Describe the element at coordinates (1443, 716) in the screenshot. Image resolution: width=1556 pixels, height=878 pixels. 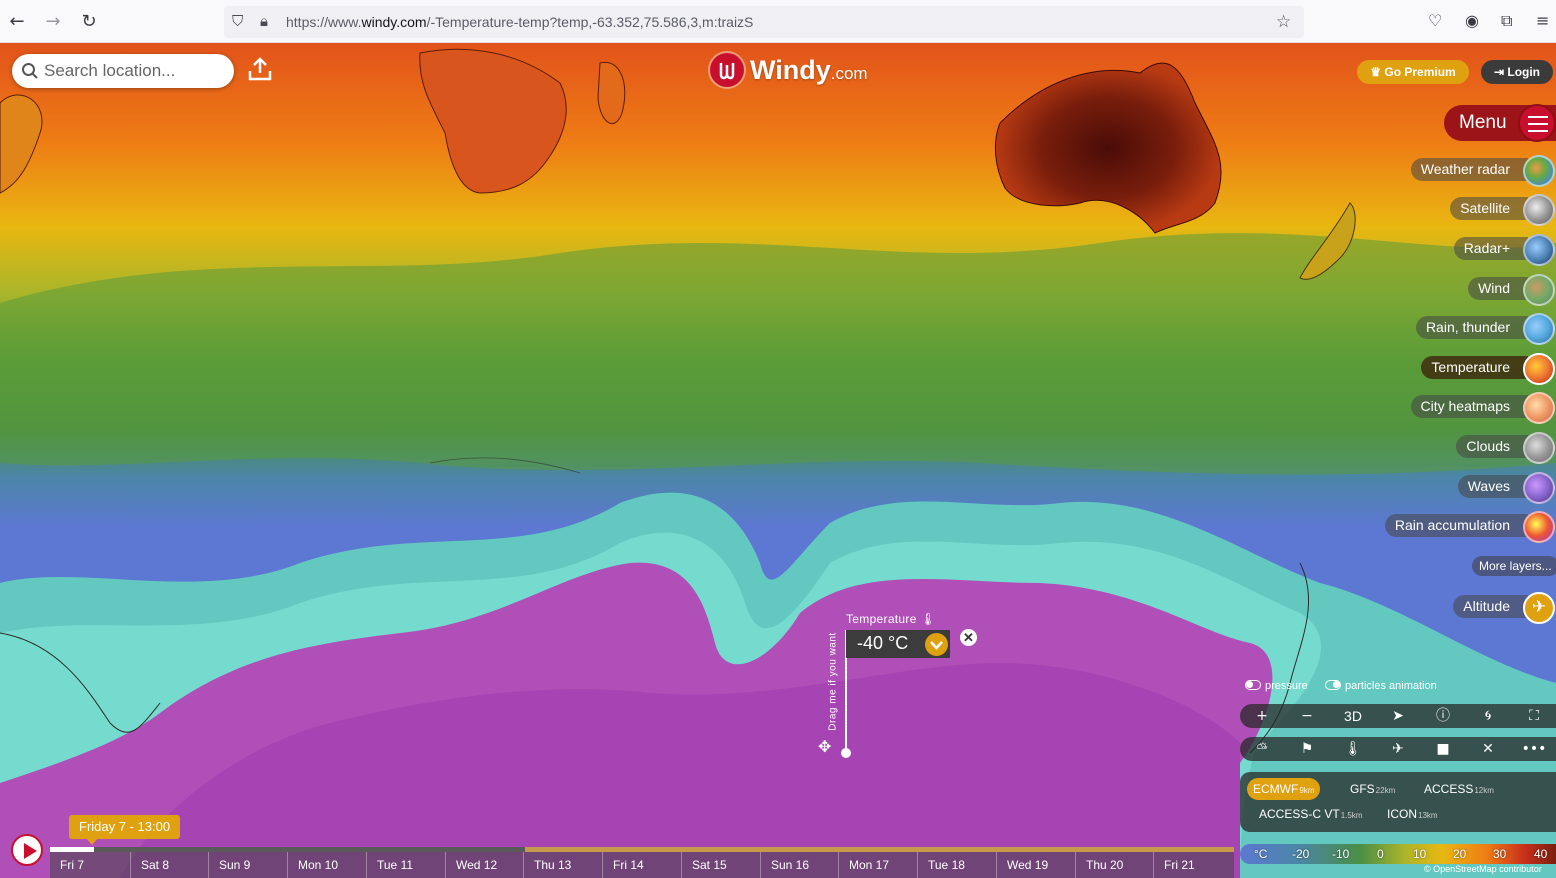
I see `info-icon: ⓘ` at that location.